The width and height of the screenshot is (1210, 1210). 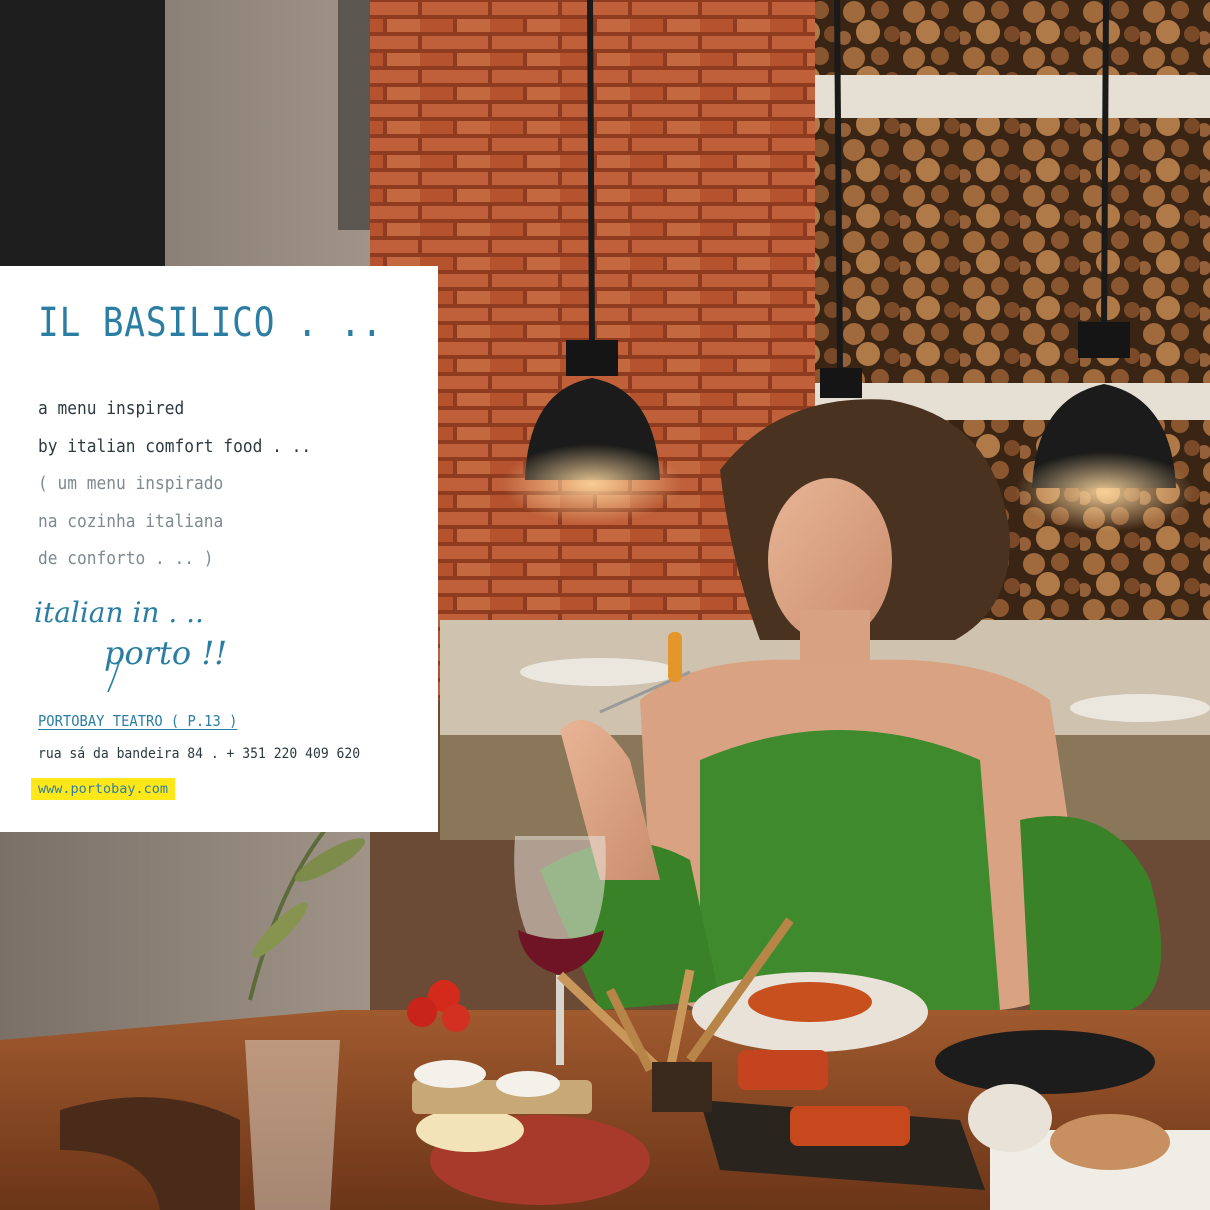 What do you see at coordinates (131, 521) in the screenshot?
I see `description-line-pt: na cozinha italiana` at bounding box center [131, 521].